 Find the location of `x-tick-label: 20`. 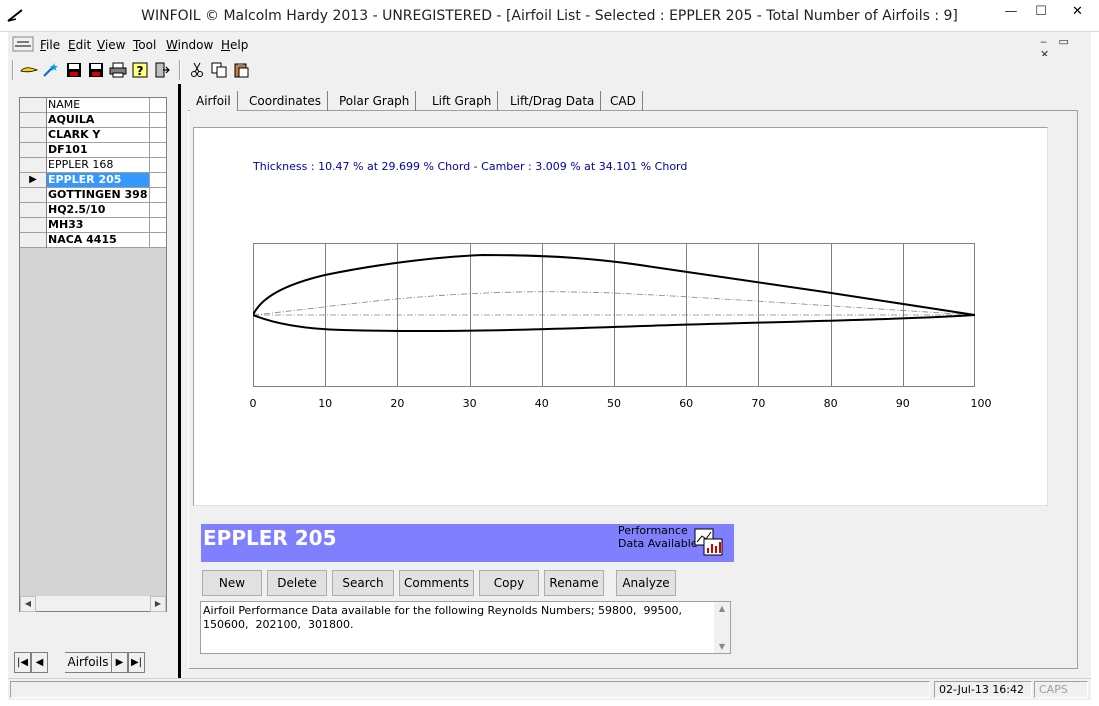

x-tick-label: 20 is located at coordinates (397, 403).